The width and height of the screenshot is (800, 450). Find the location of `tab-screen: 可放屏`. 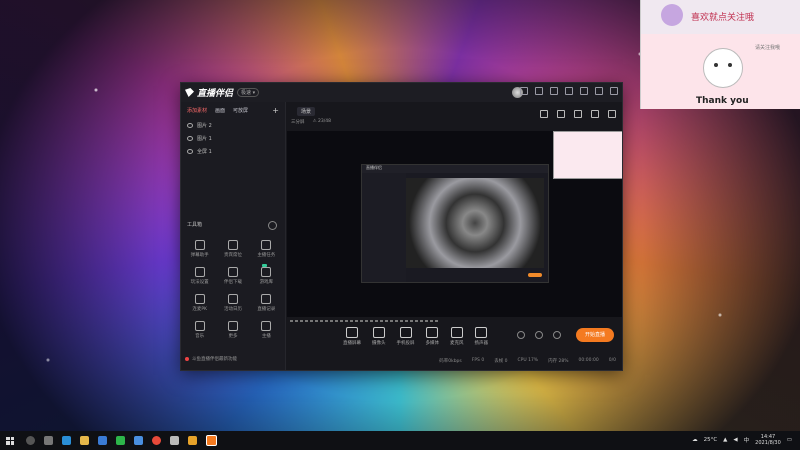

tab-screen: 可放屏 is located at coordinates (240, 110).